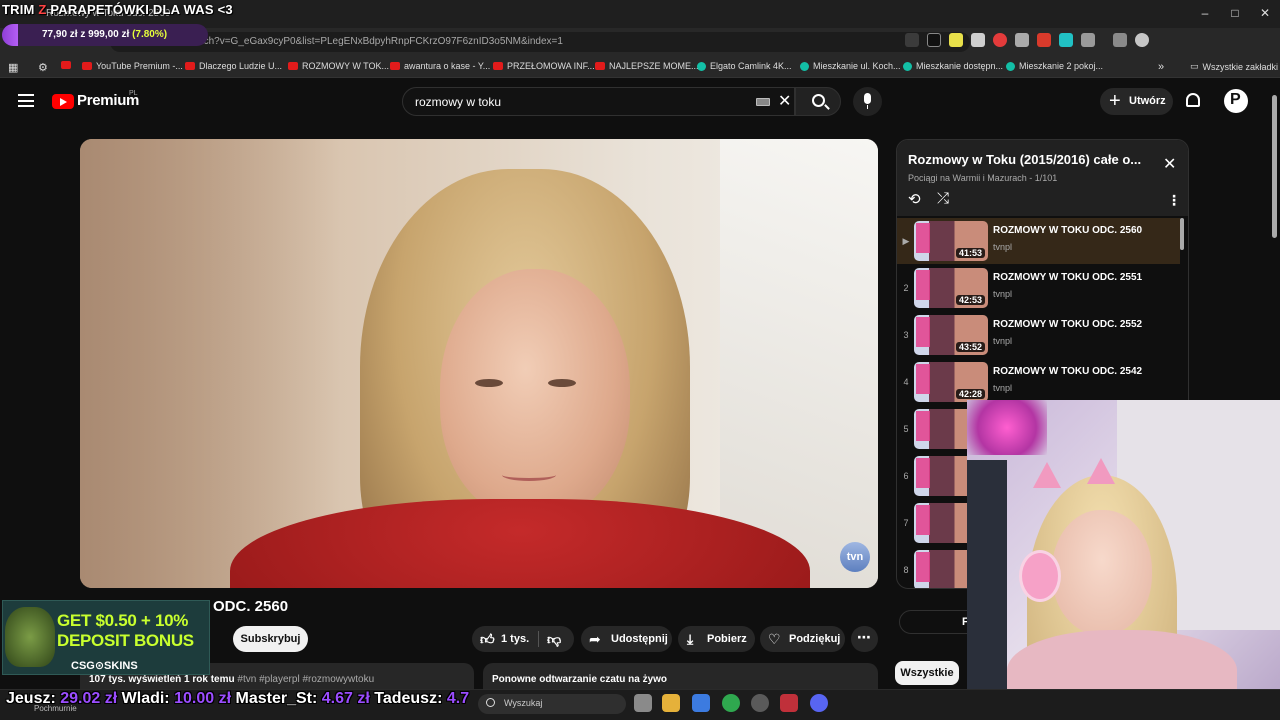 This screenshot has width=1280, height=720. I want to click on chevron-right-icon: », so click(1161, 67).